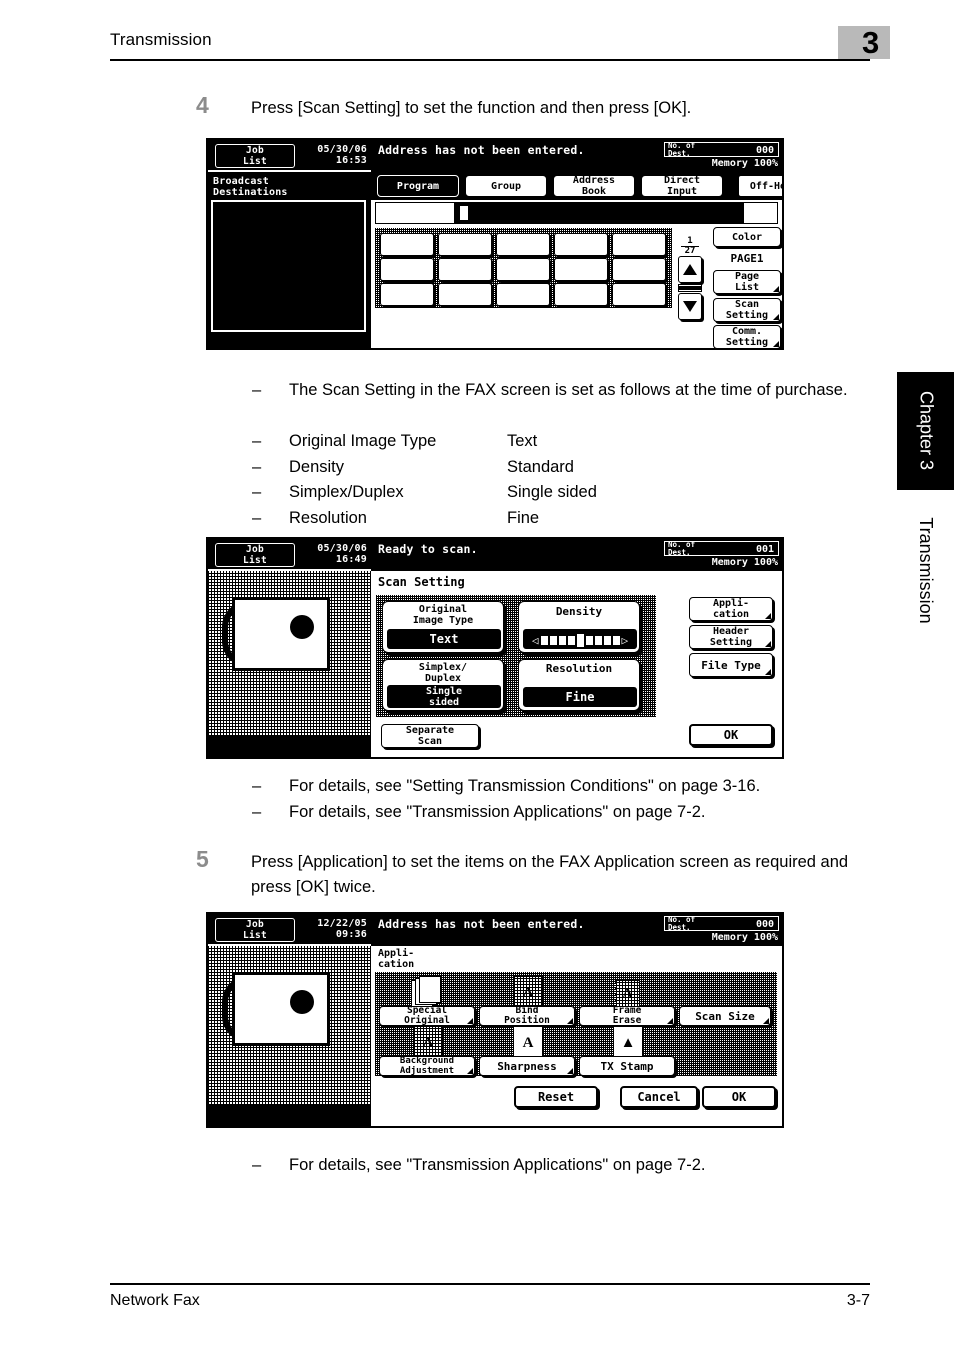  I want to click on tx-stamp-button: TX Stamp, so click(627, 1066).